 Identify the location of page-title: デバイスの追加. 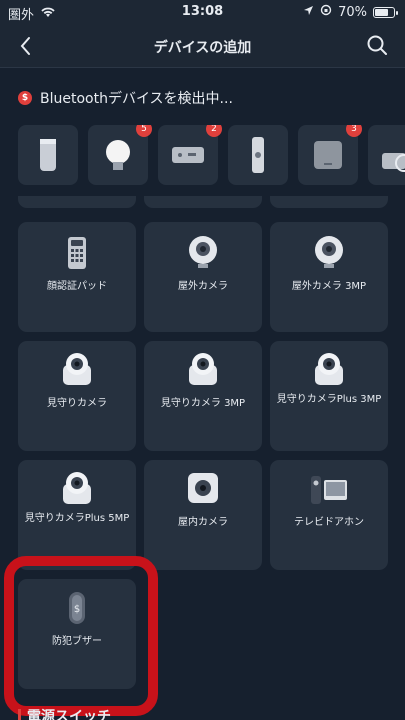
(202, 48).